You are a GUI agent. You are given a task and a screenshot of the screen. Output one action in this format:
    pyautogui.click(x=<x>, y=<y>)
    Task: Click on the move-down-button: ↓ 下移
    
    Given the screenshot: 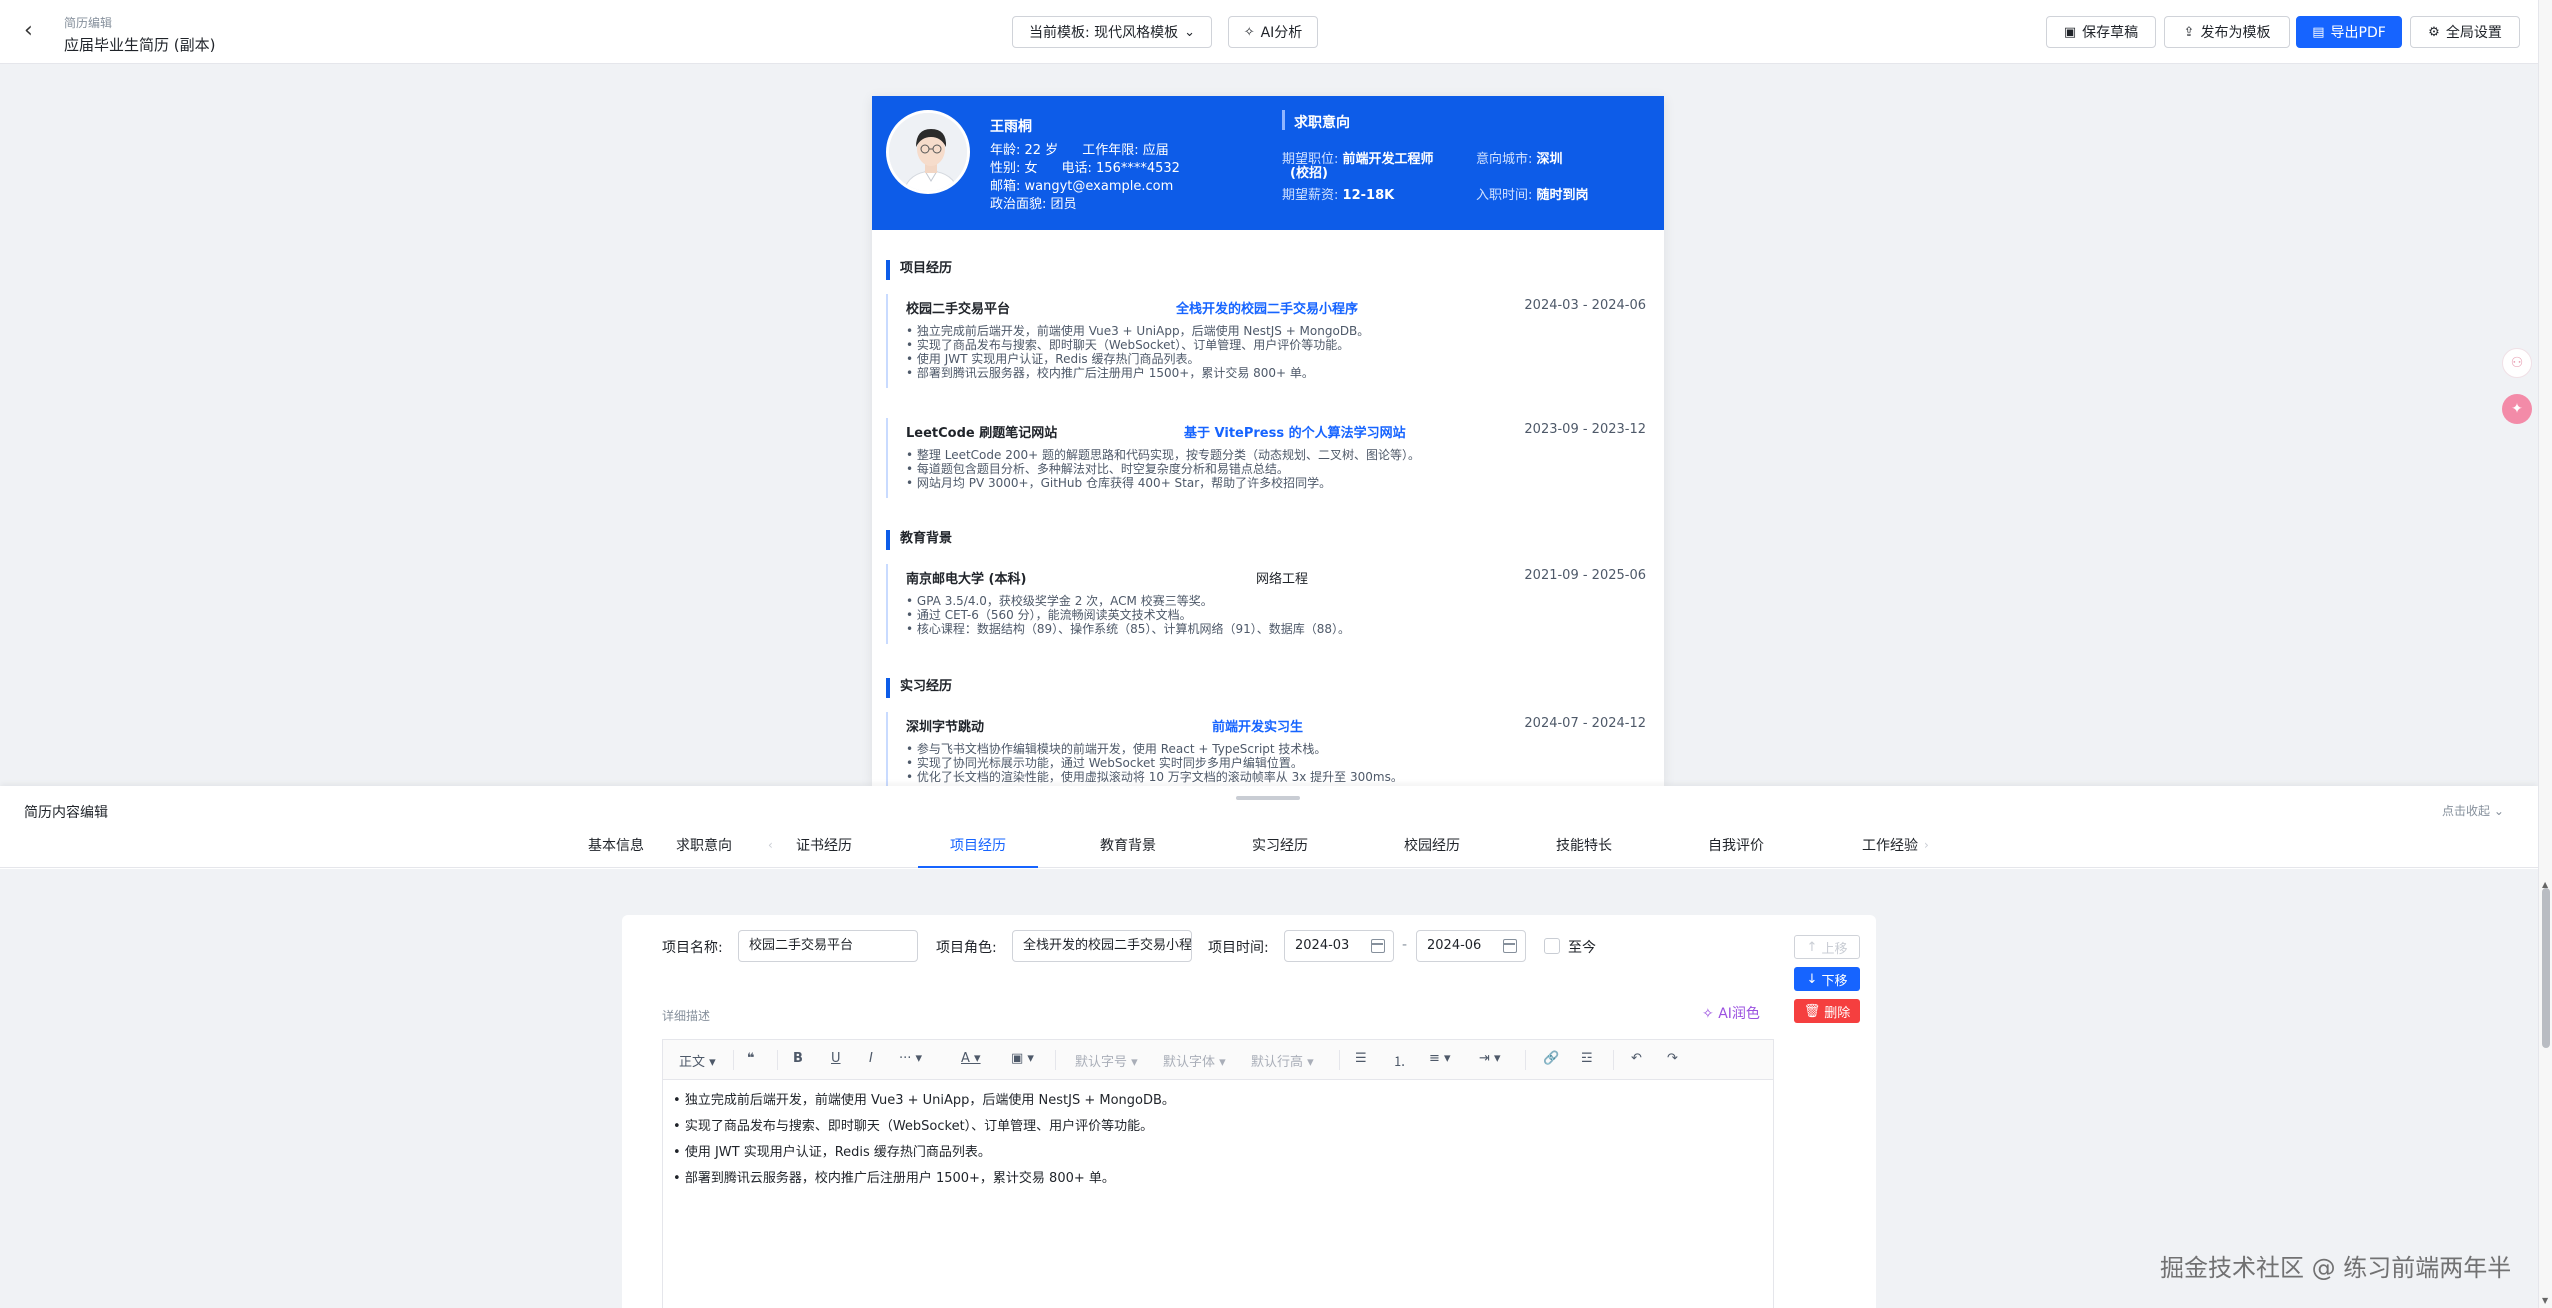 What is the action you would take?
    pyautogui.click(x=1827, y=979)
    